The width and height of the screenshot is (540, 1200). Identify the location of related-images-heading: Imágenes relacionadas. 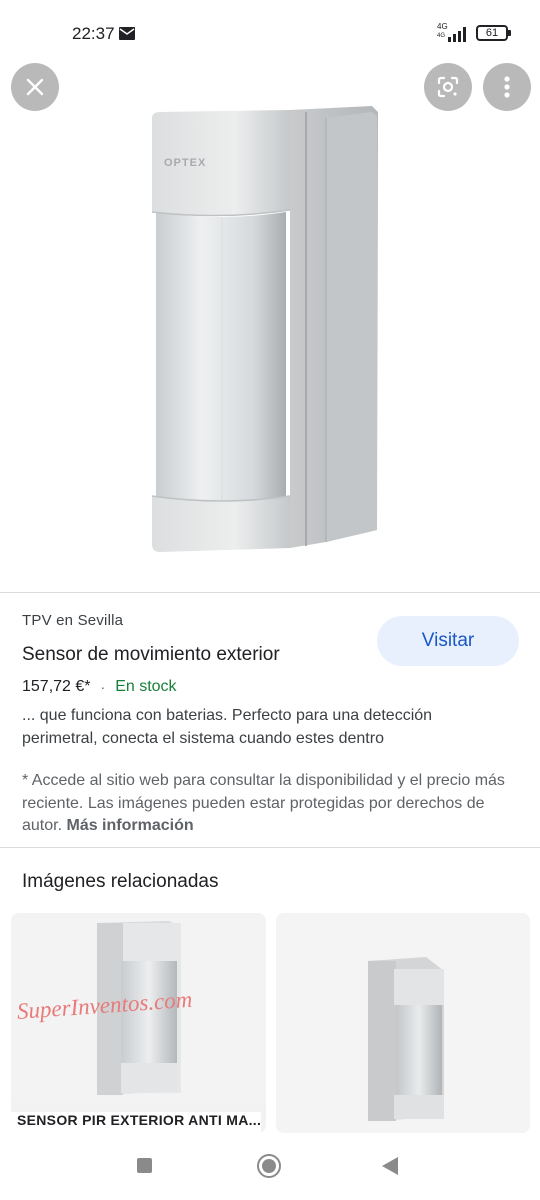
(120, 881).